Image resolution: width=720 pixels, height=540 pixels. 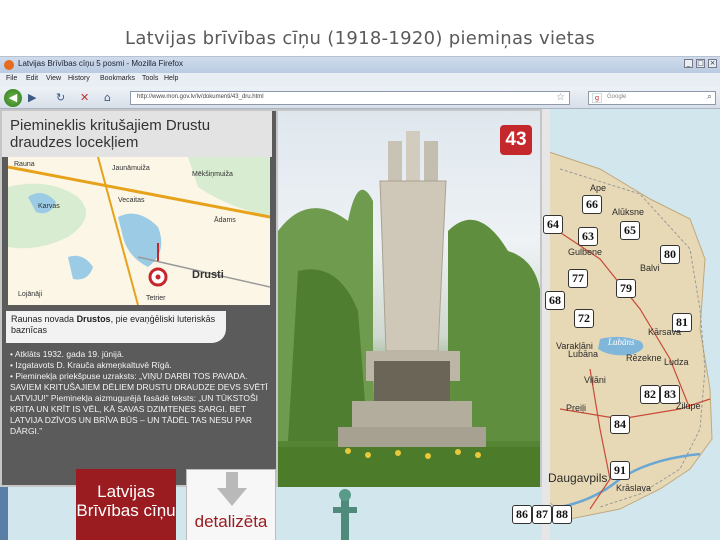 I want to click on map-marker: 88, so click(x=562, y=514).